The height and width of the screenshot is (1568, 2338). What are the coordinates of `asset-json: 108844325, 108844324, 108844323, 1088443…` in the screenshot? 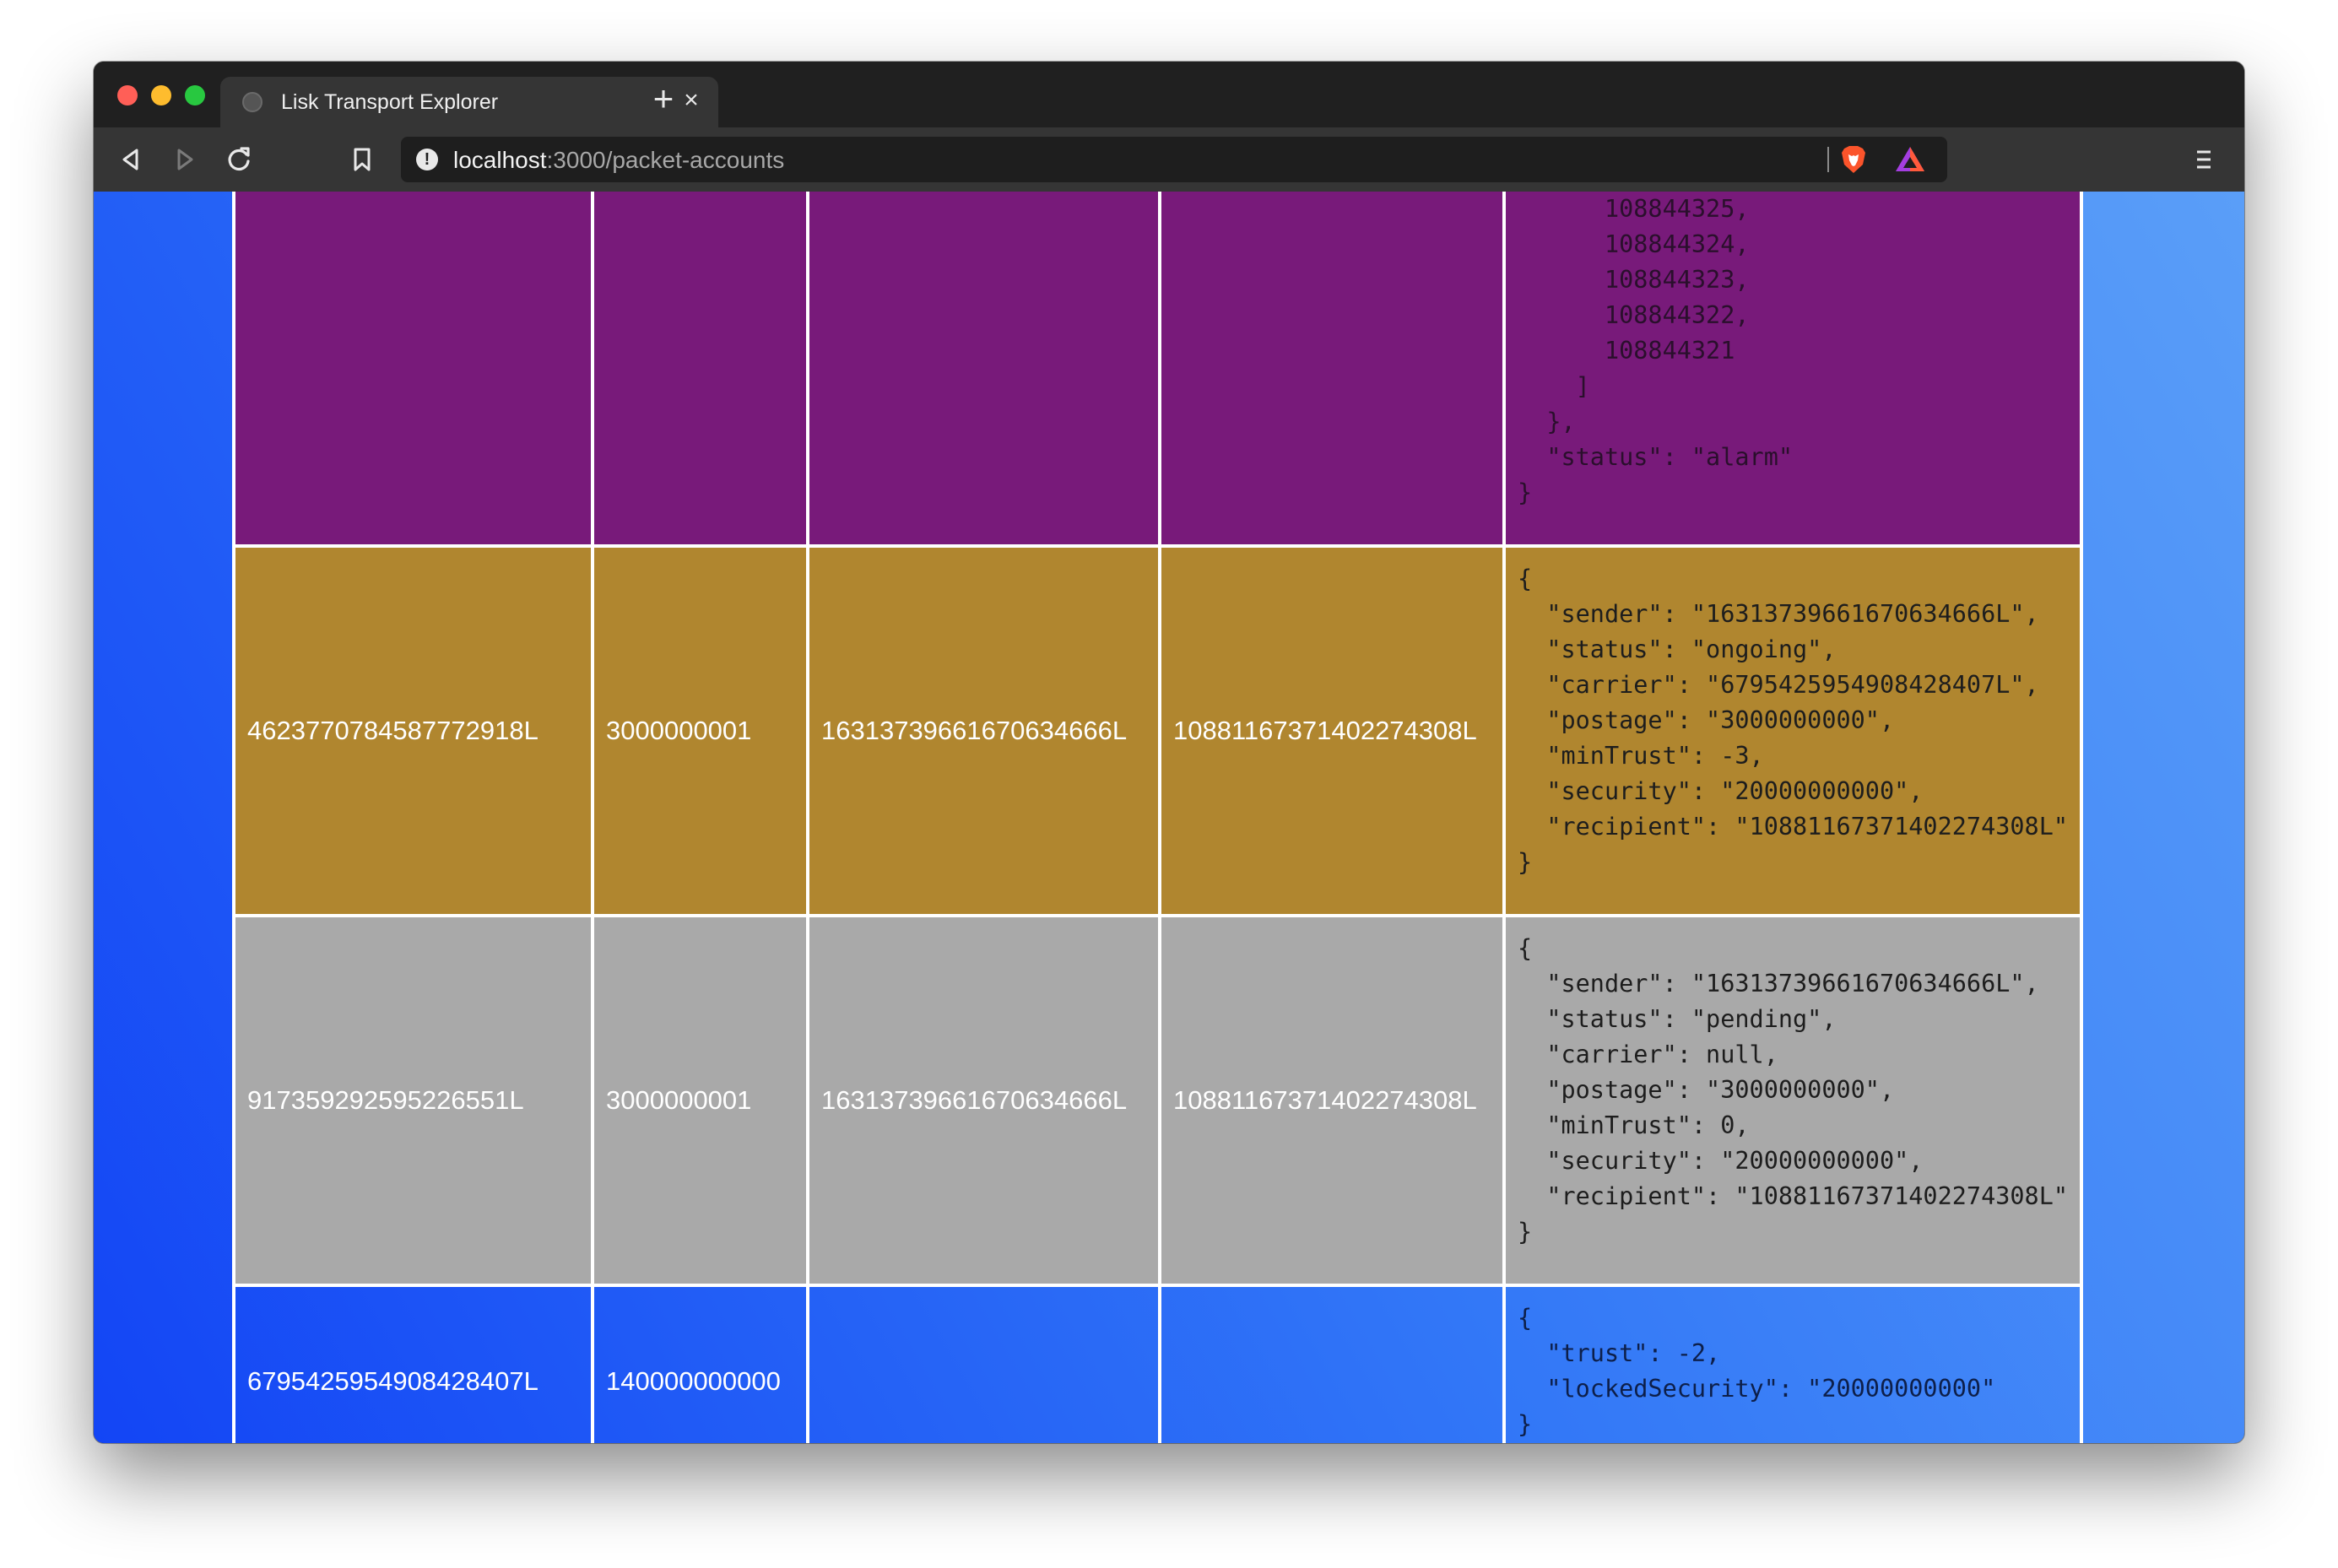 It's located at (1656, 350).